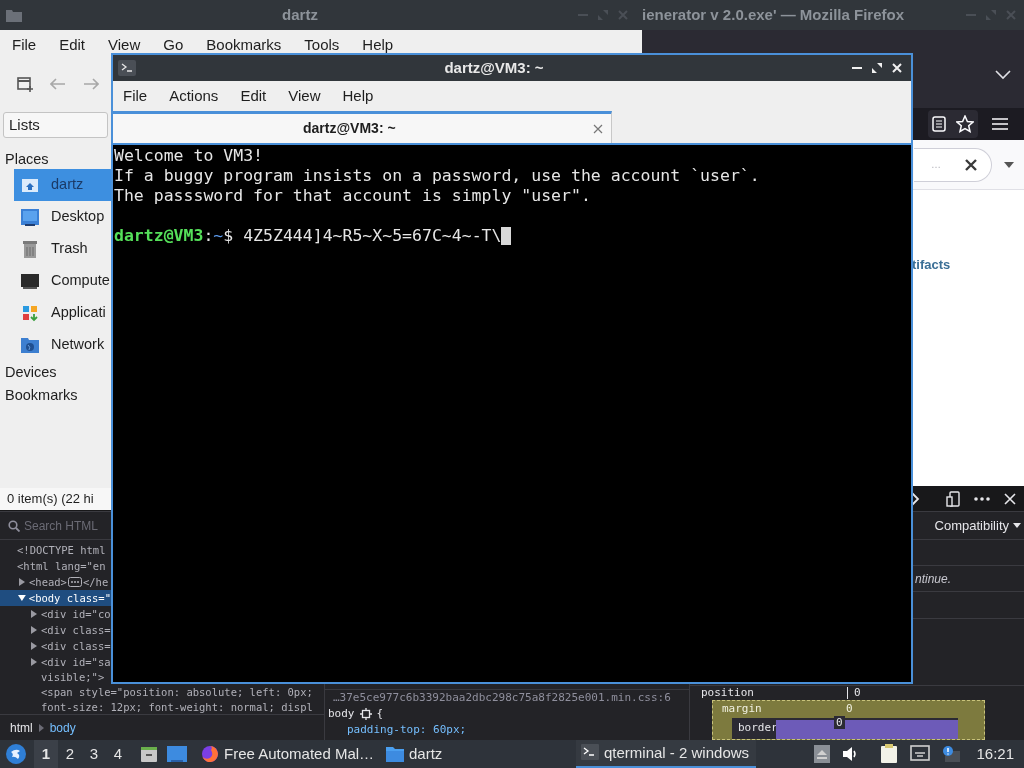  What do you see at coordinates (590, 753) in the screenshot?
I see `terminal-icon` at bounding box center [590, 753].